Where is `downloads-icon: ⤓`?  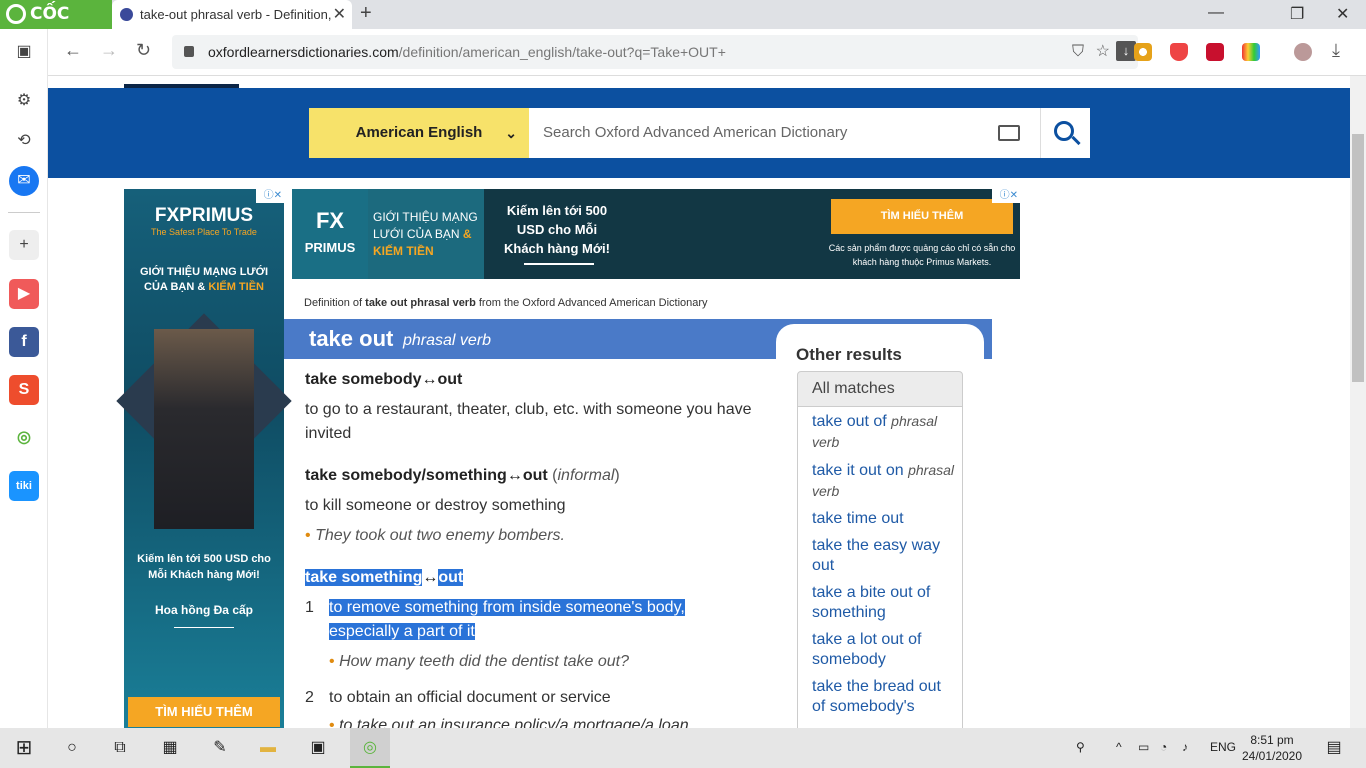 downloads-icon: ⤓ is located at coordinates (1336, 50).